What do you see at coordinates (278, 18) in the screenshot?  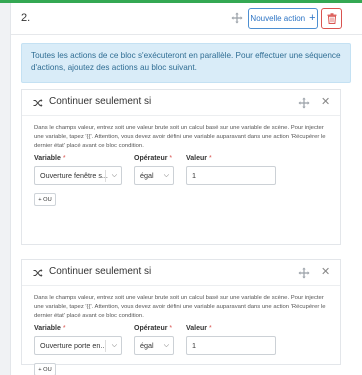 I see `new-action-label: Nouvelle action` at bounding box center [278, 18].